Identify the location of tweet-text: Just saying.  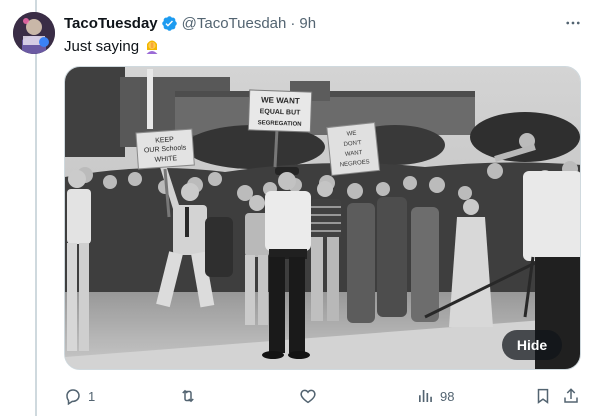
(112, 46).